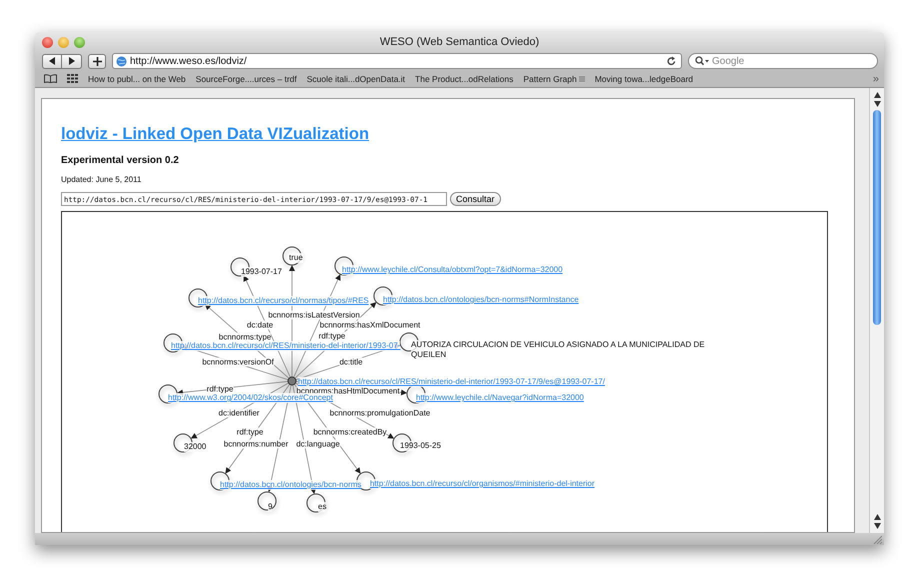 This screenshot has height=581, width=904. Describe the element at coordinates (250, 398) in the screenshot. I see `node-link: http://www.w3.org/2004/02/skos/core#Concept` at that location.